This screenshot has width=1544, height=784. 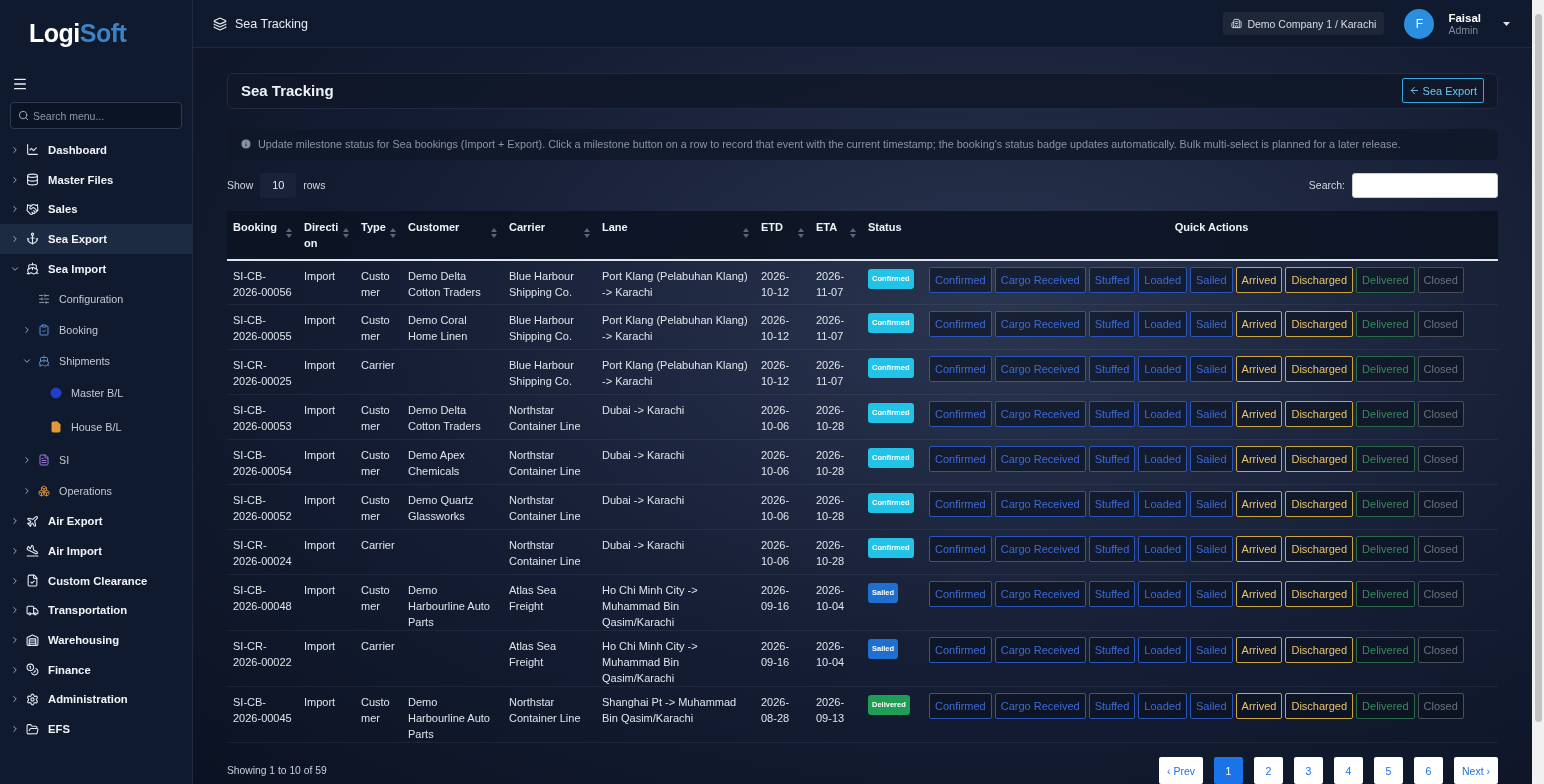 I want to click on sidebar-item: Sea Export, so click(x=96, y=239).